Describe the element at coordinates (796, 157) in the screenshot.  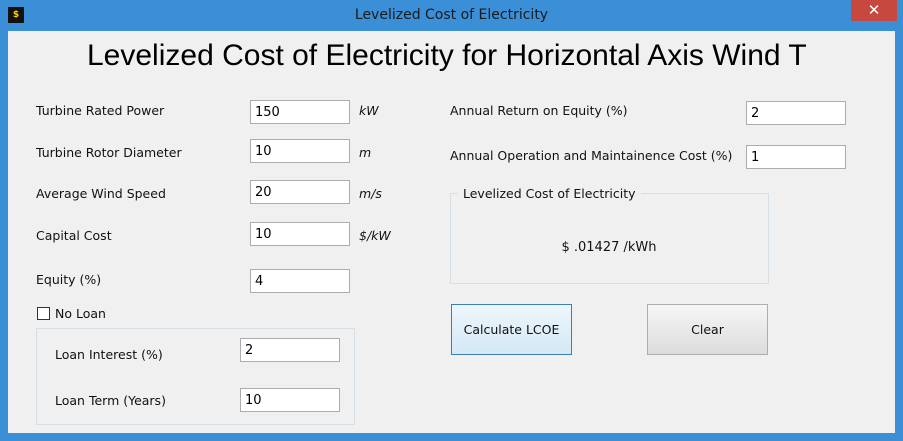
I see `om-cost-input` at that location.